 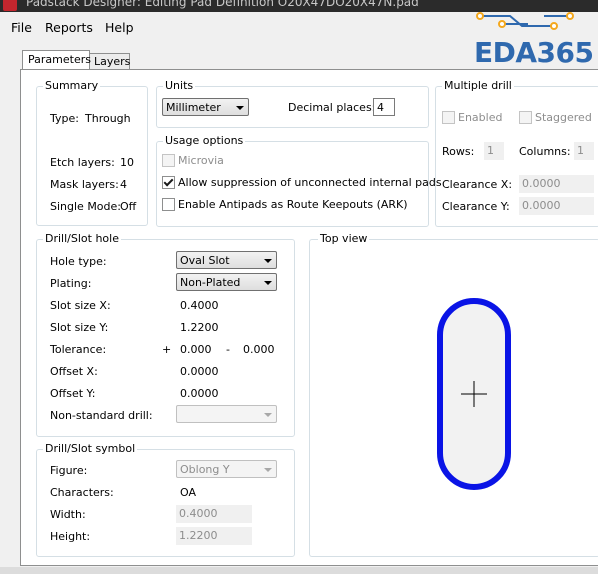 What do you see at coordinates (545, 151) in the screenshot?
I see `columns-label: Columns:` at bounding box center [545, 151].